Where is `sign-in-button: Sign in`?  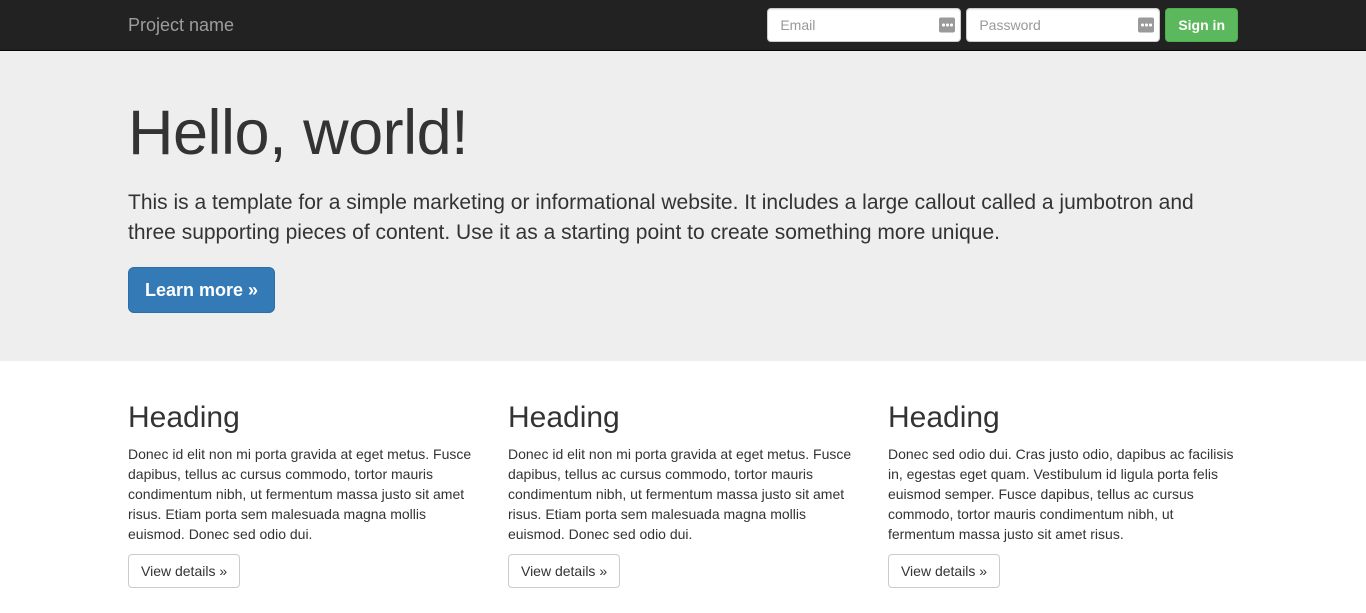
sign-in-button: Sign in is located at coordinates (1201, 25).